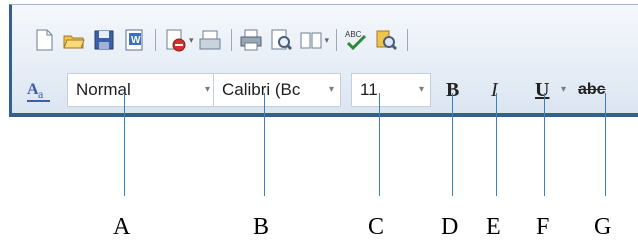 This screenshot has width=638, height=241. What do you see at coordinates (264, 144) in the screenshot?
I see `callout-line-b` at bounding box center [264, 144].